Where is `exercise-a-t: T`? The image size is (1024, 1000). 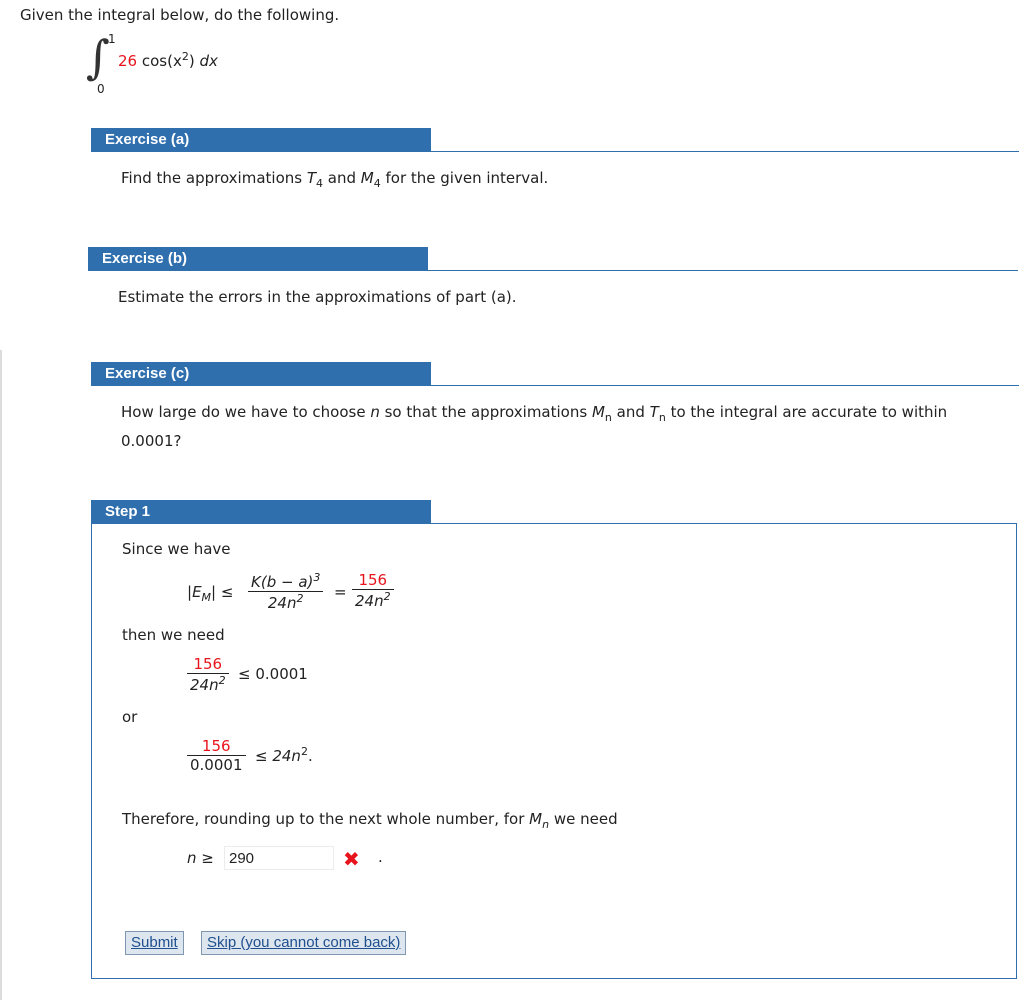 exercise-a-t: T is located at coordinates (311, 178).